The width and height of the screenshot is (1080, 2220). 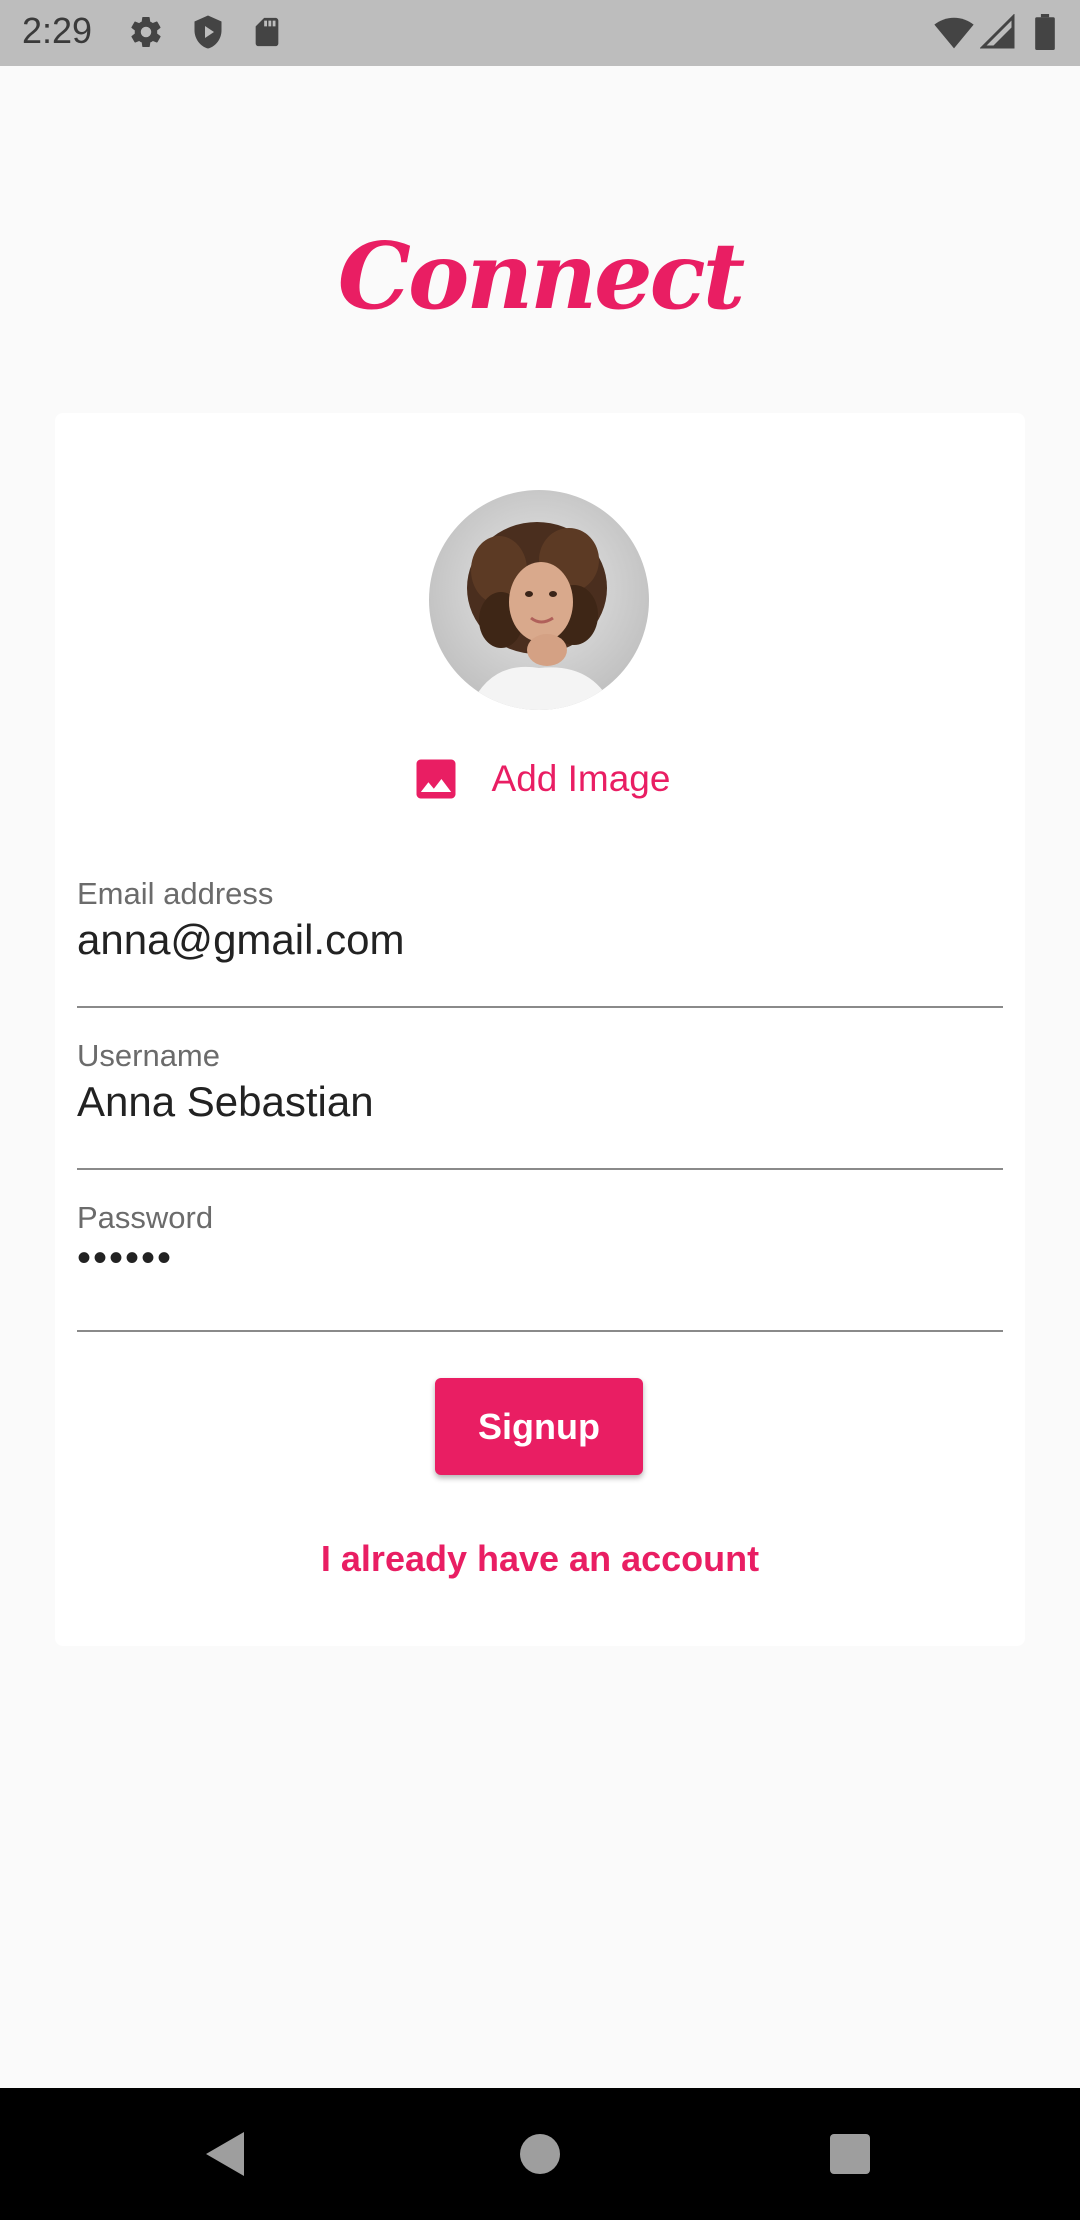 What do you see at coordinates (436, 779) in the screenshot?
I see `image-icon` at bounding box center [436, 779].